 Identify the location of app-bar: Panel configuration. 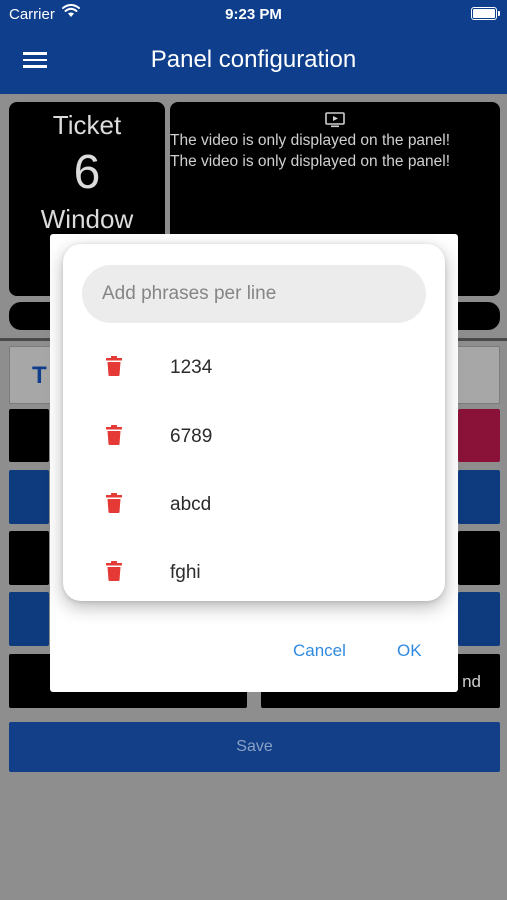
(253, 61).